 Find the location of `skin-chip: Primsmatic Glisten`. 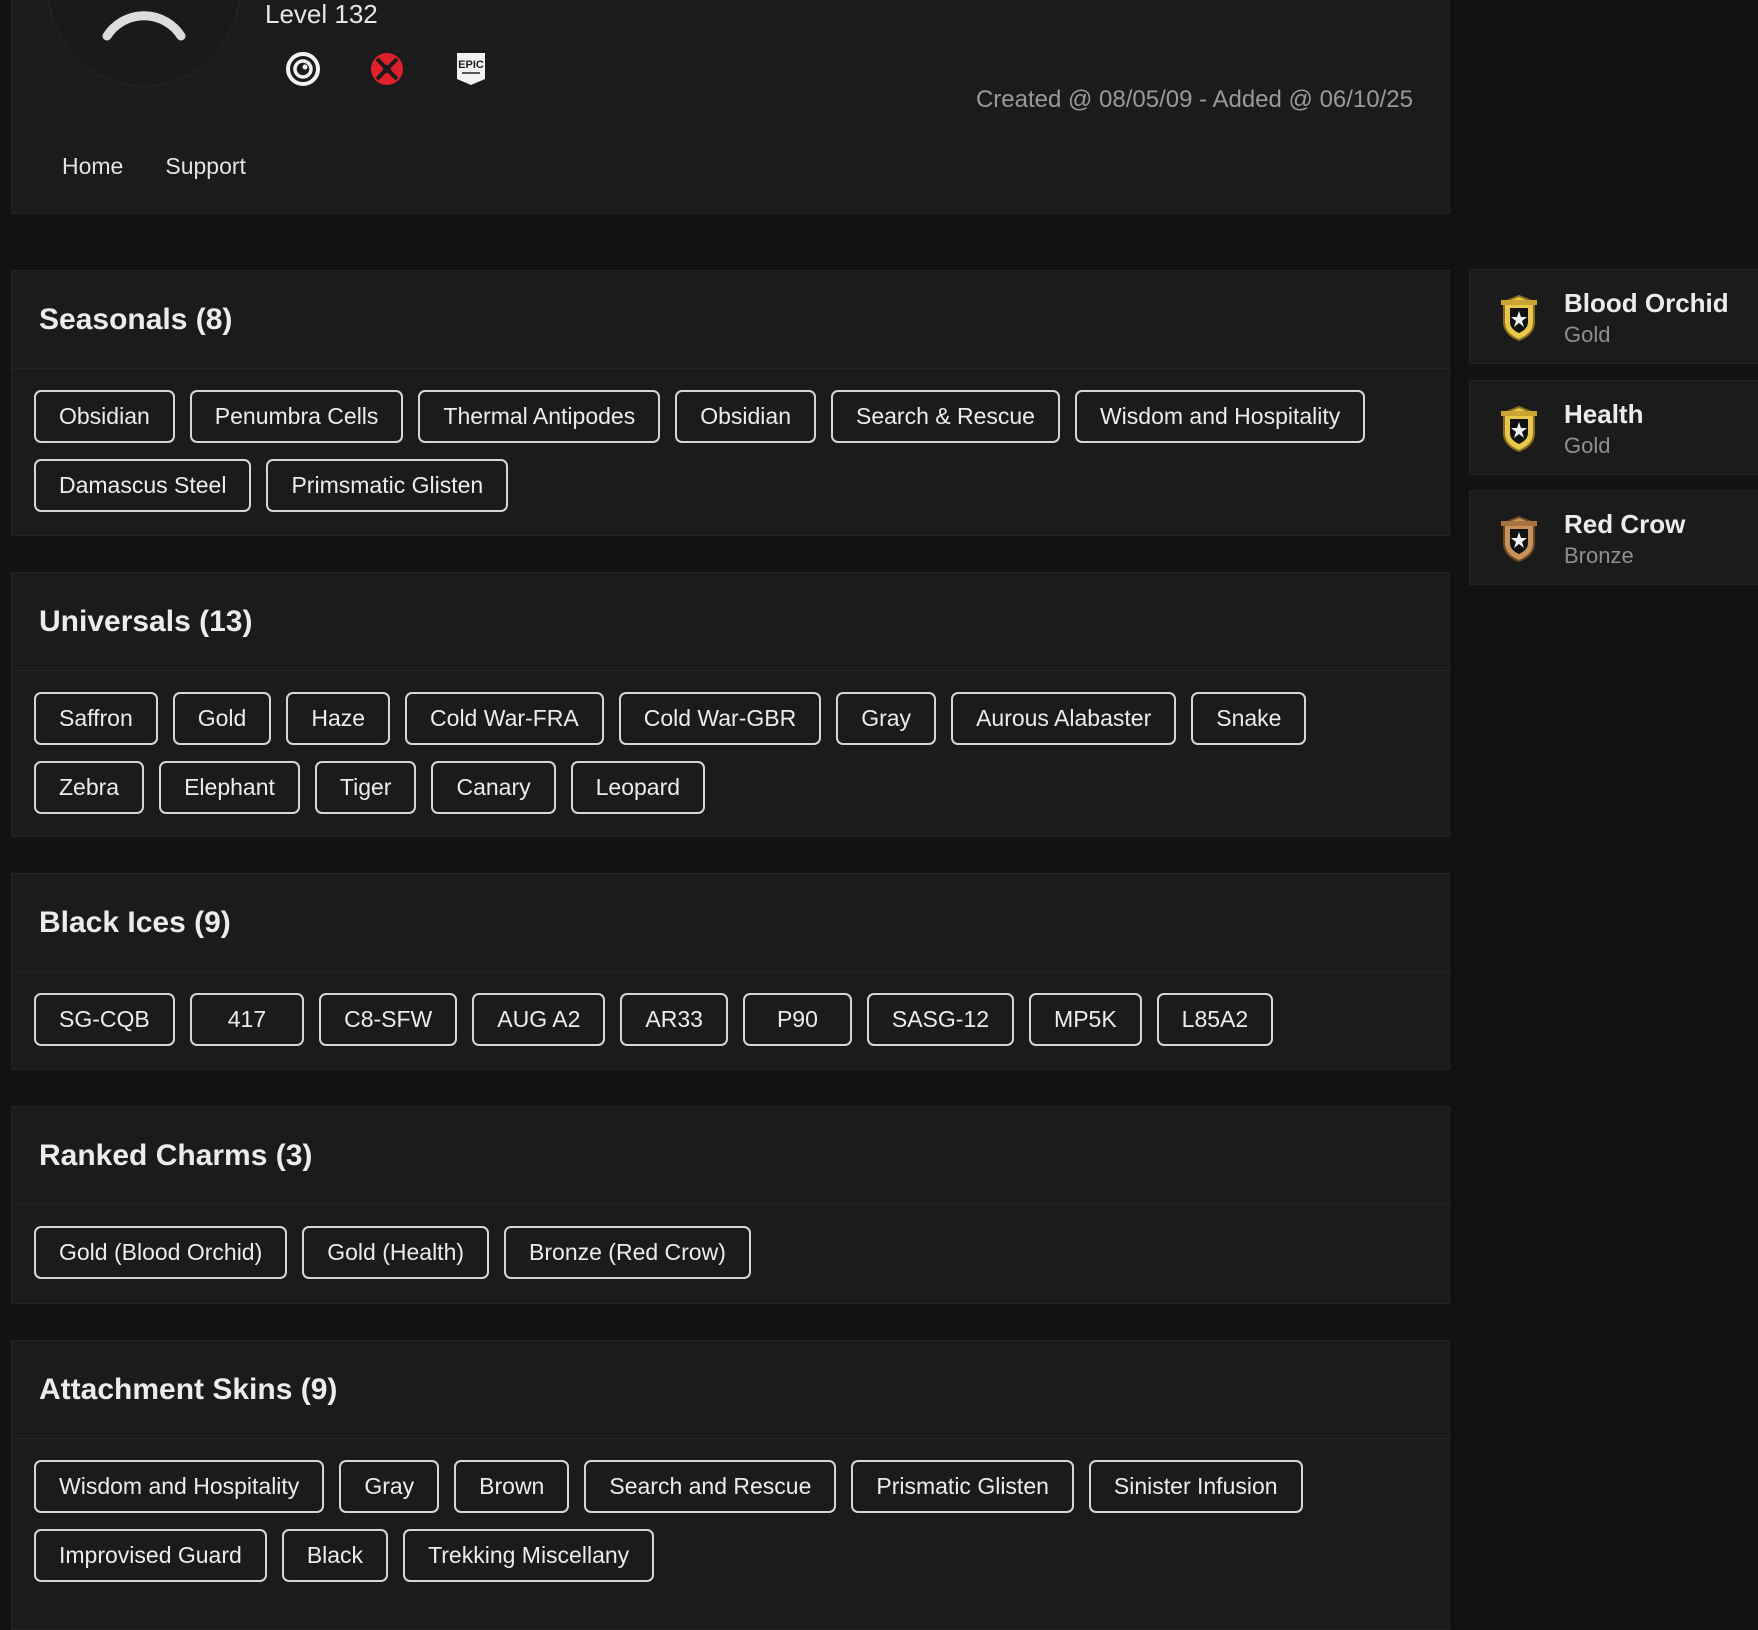

skin-chip: Primsmatic Glisten is located at coordinates (387, 485).